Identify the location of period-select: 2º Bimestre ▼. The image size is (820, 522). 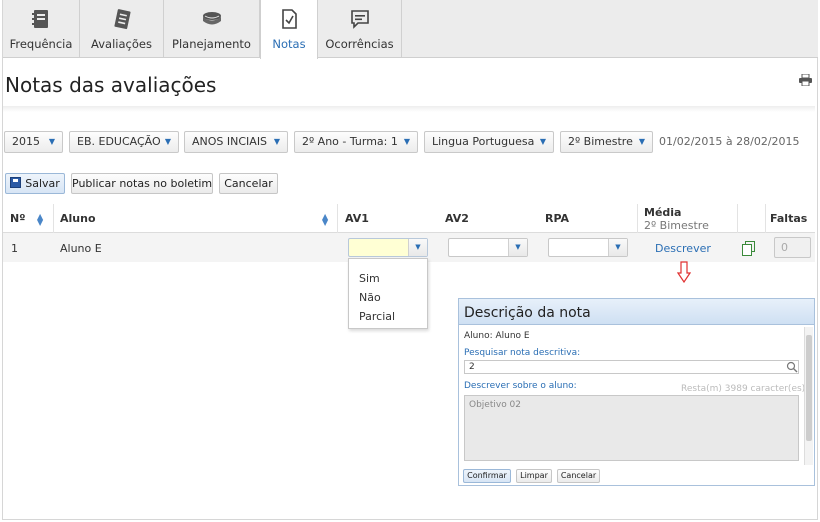
(606, 142).